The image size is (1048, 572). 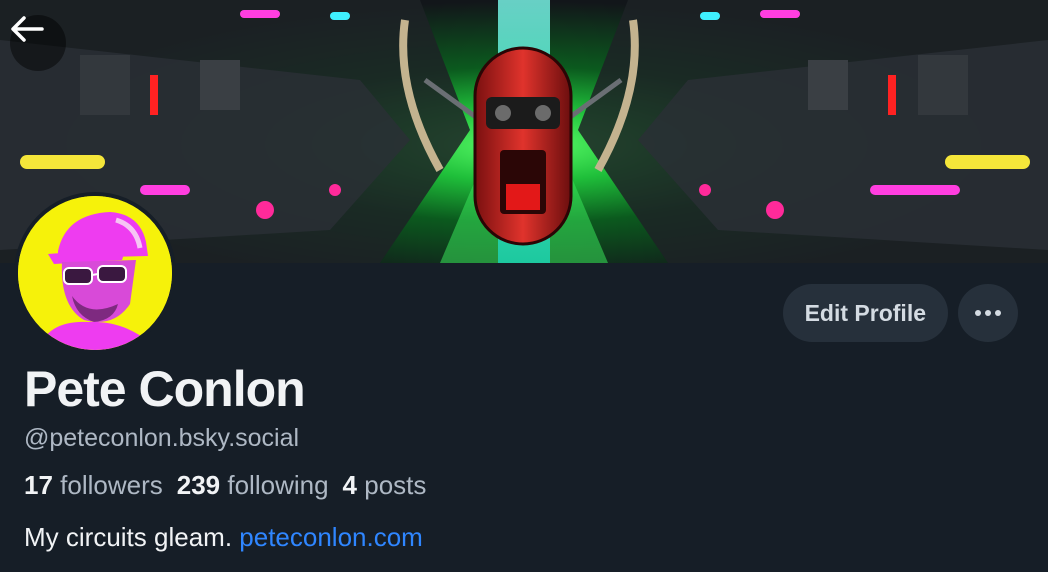 I want to click on profile-bio: My circuits gleam. peteconlon.com, so click(x=223, y=537).